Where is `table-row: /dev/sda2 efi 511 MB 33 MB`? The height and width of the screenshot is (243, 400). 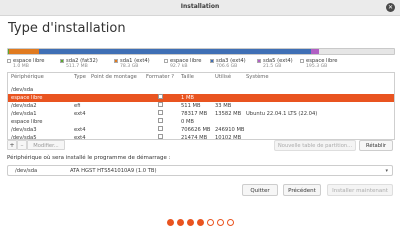 table-row: /dev/sda2 efi 511 MB 33 MB is located at coordinates (201, 106).